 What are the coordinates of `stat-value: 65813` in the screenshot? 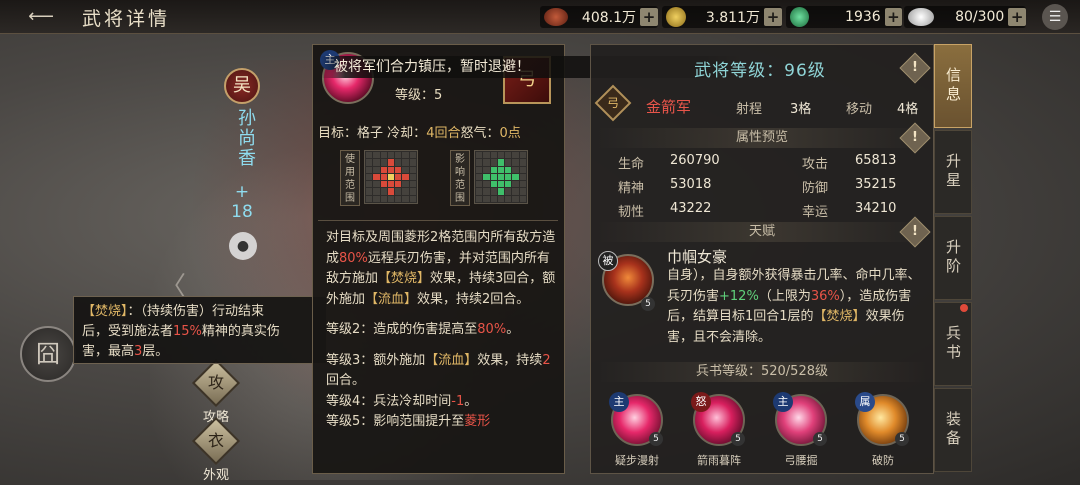 It's located at (876, 160).